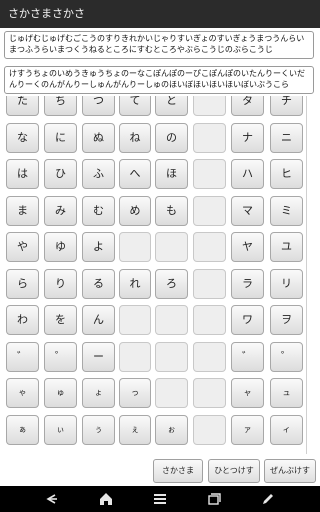 The image size is (320, 512). I want to click on katakana-key: タ, so click(247, 106).